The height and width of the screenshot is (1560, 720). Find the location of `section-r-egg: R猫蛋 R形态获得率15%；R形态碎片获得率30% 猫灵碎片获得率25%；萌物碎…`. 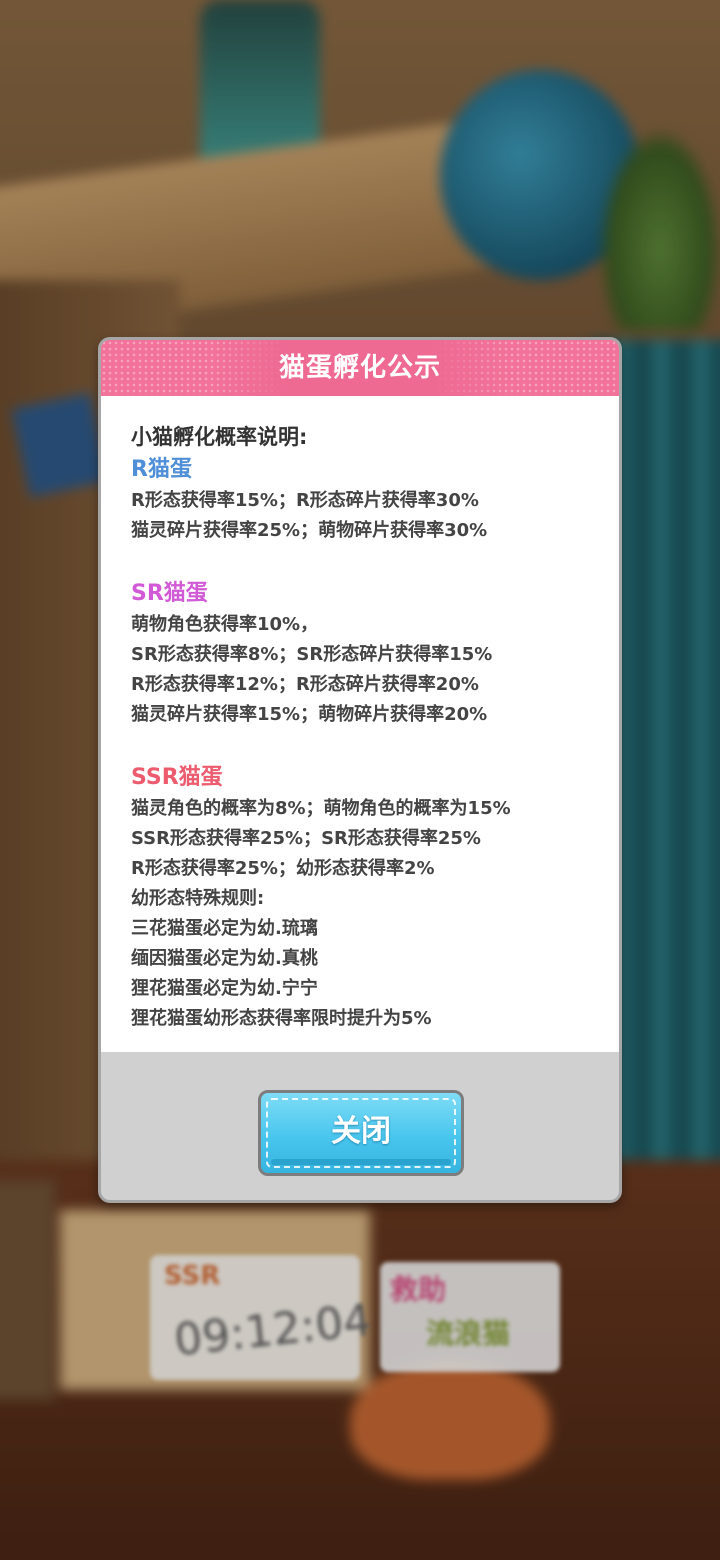

section-r-egg: R猫蛋 R形态获得率15%；R形态碎片获得率30% 猫灵碎片获得率25%；萌物碎… is located at coordinates (365, 500).